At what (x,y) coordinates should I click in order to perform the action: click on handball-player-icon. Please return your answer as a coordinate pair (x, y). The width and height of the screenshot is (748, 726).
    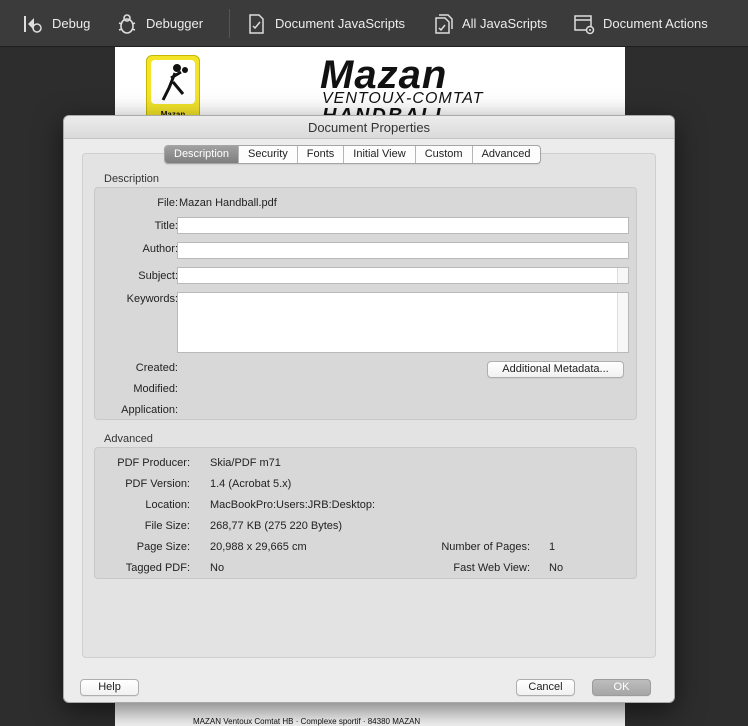
    Looking at the image, I should click on (174, 82).